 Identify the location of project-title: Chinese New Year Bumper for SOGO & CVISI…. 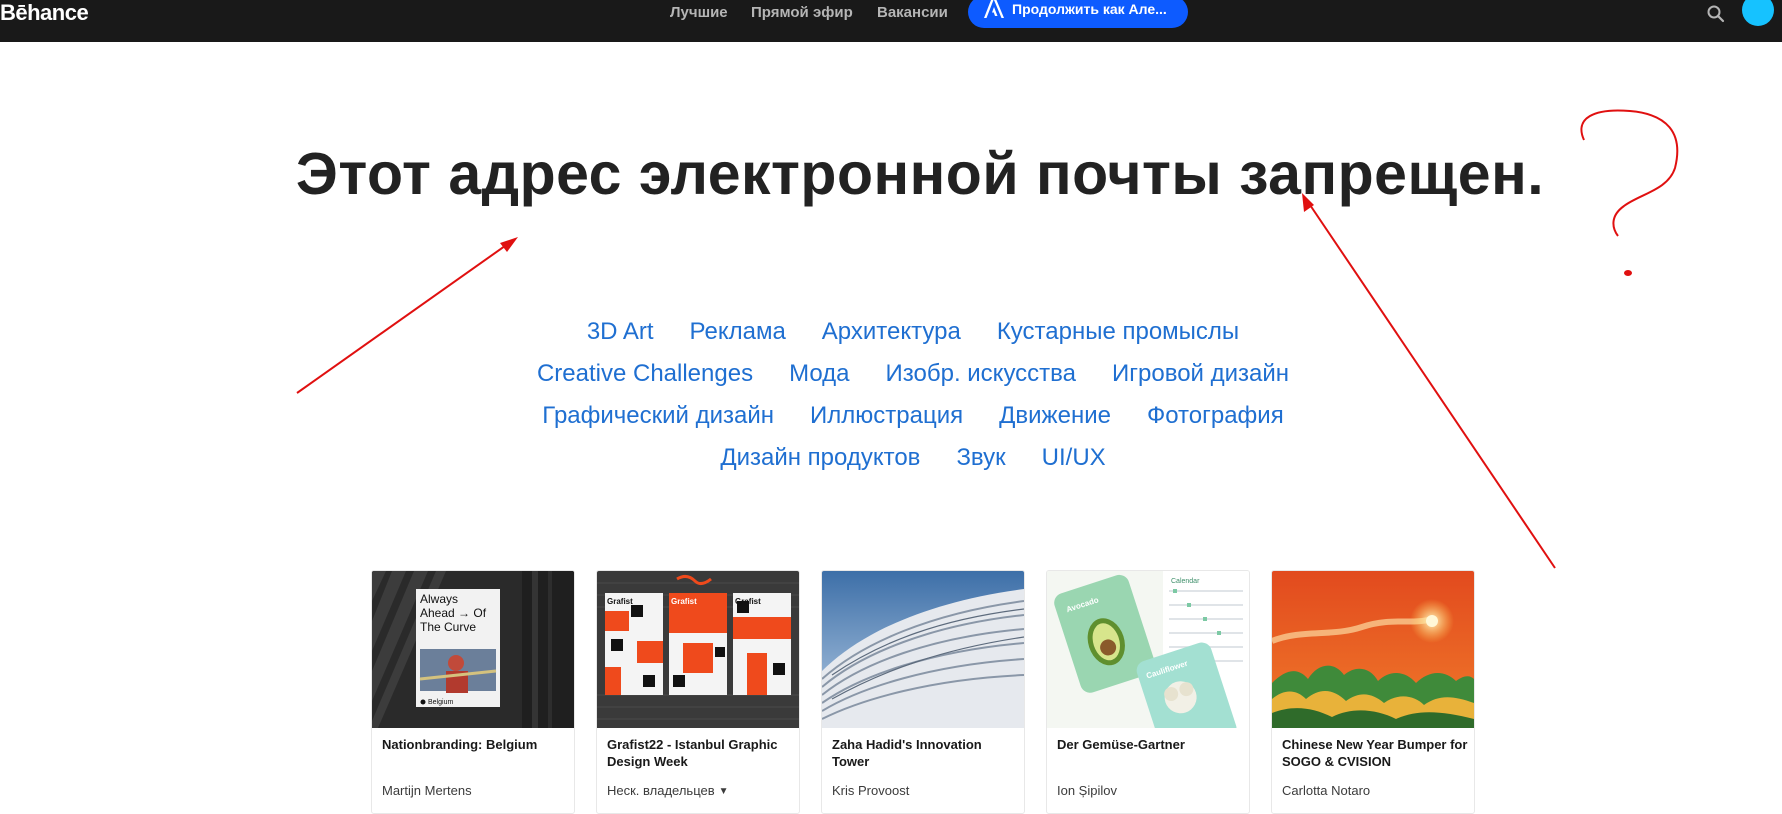
(1375, 753).